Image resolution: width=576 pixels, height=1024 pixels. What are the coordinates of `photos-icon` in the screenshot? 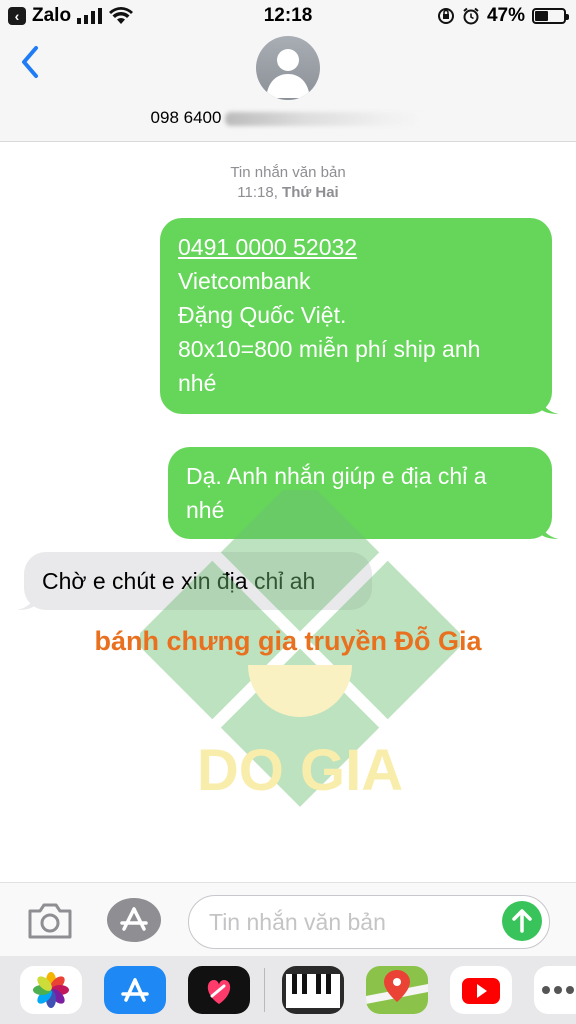 It's located at (51, 990).